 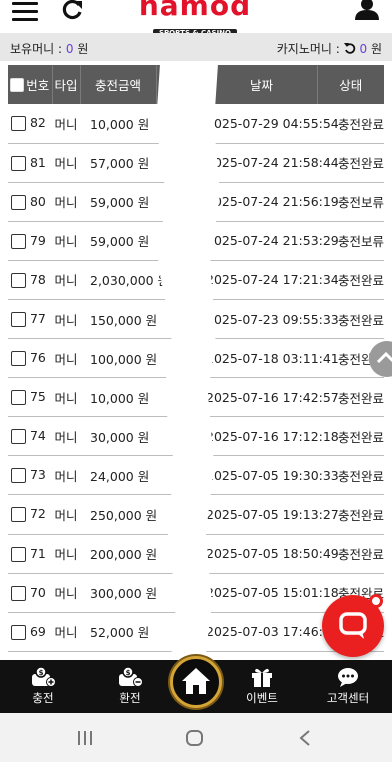 What do you see at coordinates (37, 397) in the screenshot?
I see `row-number: 75` at bounding box center [37, 397].